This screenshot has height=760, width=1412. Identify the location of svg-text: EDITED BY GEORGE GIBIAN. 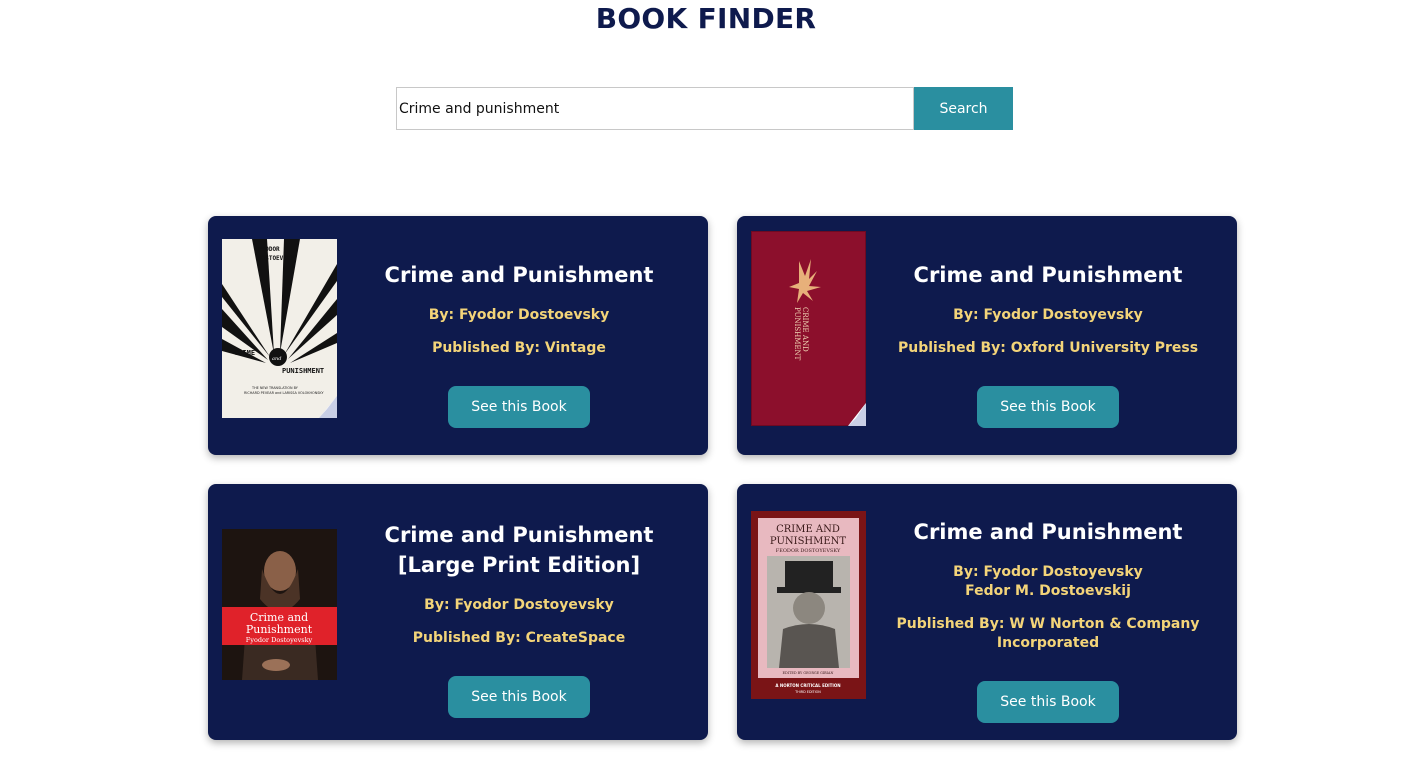
(808, 673).